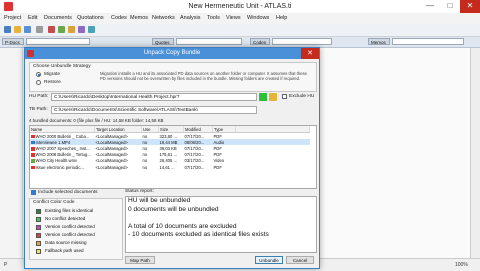 Image resolution: width=480 pixels, height=271 pixels. What do you see at coordinates (38, 109) in the screenshot?
I see `tb-path-label: TB Path:` at bounding box center [38, 109].